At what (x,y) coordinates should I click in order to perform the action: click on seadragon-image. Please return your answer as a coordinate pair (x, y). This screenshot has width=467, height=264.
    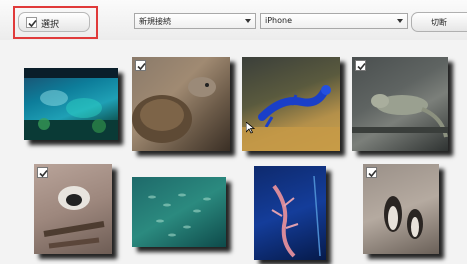
    Looking at the image, I should click on (296, 216).